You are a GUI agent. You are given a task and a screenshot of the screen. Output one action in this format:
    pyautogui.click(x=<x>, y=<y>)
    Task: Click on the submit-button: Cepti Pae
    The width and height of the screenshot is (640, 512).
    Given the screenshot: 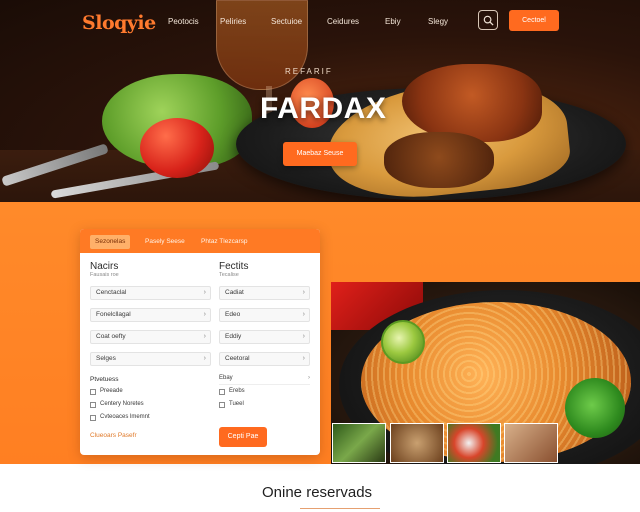 What is the action you would take?
    pyautogui.click(x=243, y=437)
    